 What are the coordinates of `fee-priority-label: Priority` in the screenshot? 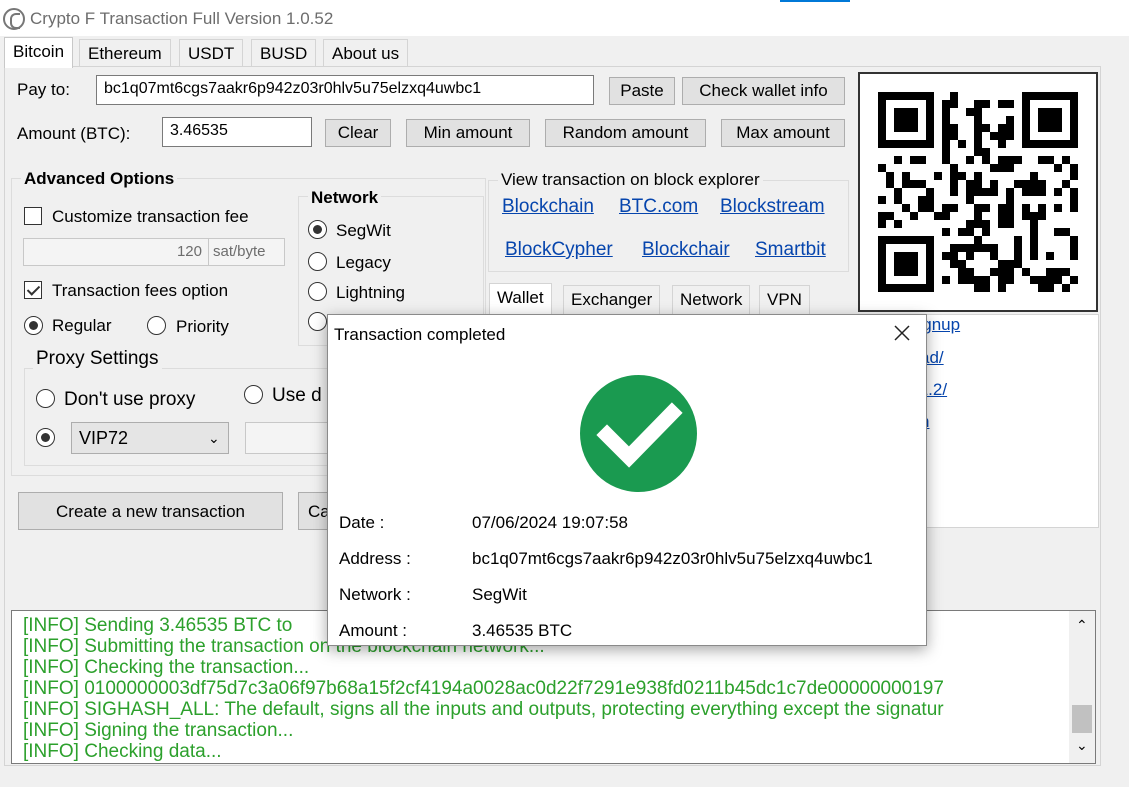 It's located at (202, 326).